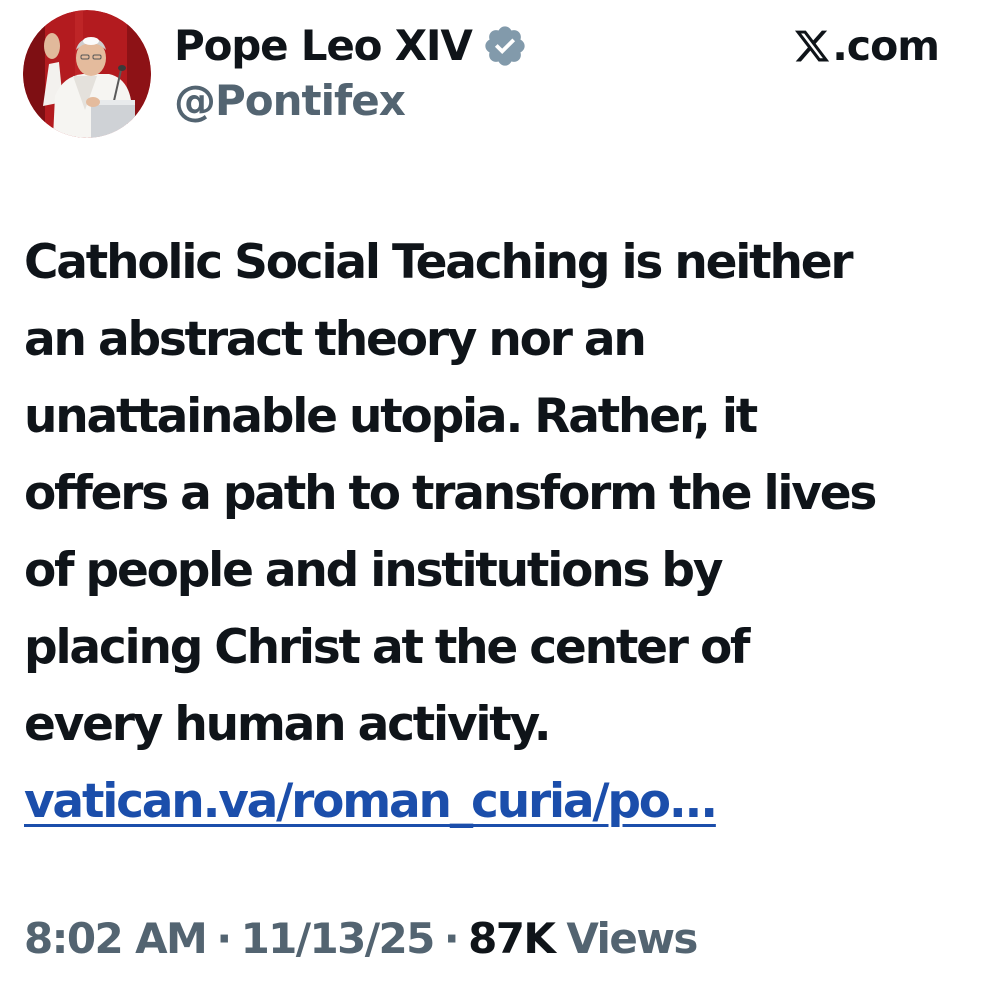  What do you see at coordinates (505, 46) in the screenshot?
I see `verified-badge-icon` at bounding box center [505, 46].